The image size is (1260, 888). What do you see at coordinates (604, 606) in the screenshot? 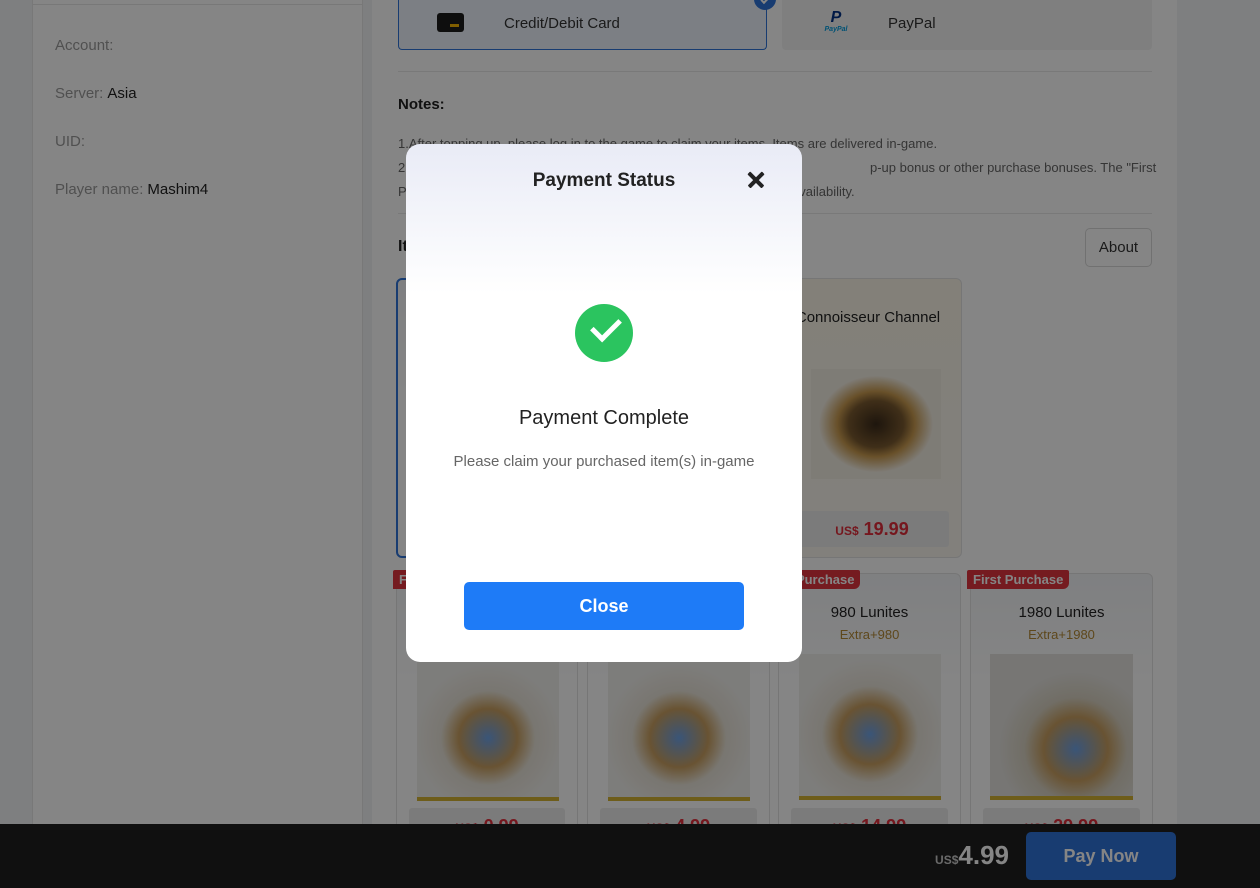
I see `close-button: Close` at bounding box center [604, 606].